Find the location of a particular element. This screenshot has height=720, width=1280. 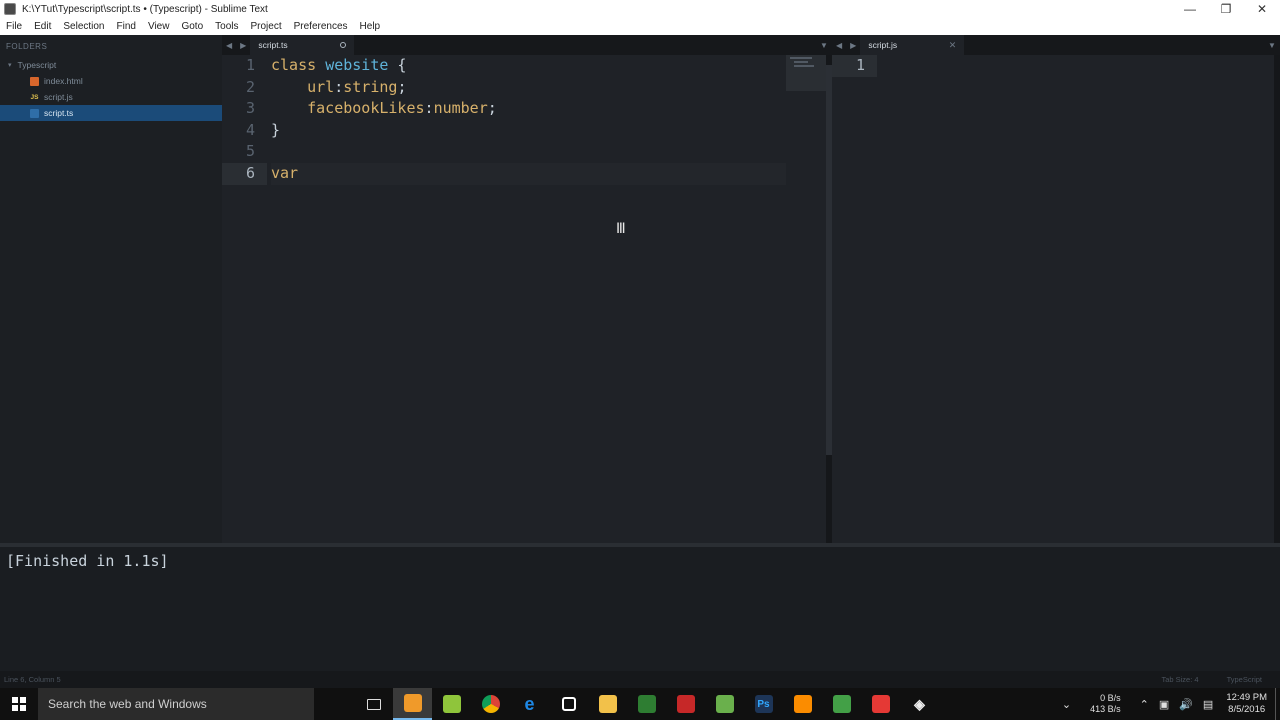

volume-icon: 🔊 is located at coordinates (1186, 704).